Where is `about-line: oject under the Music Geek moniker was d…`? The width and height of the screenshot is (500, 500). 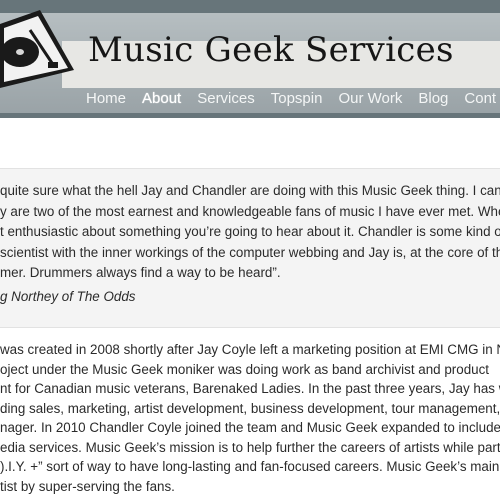
about-line: oject under the Music Geek moniker was d… is located at coordinates (245, 369).